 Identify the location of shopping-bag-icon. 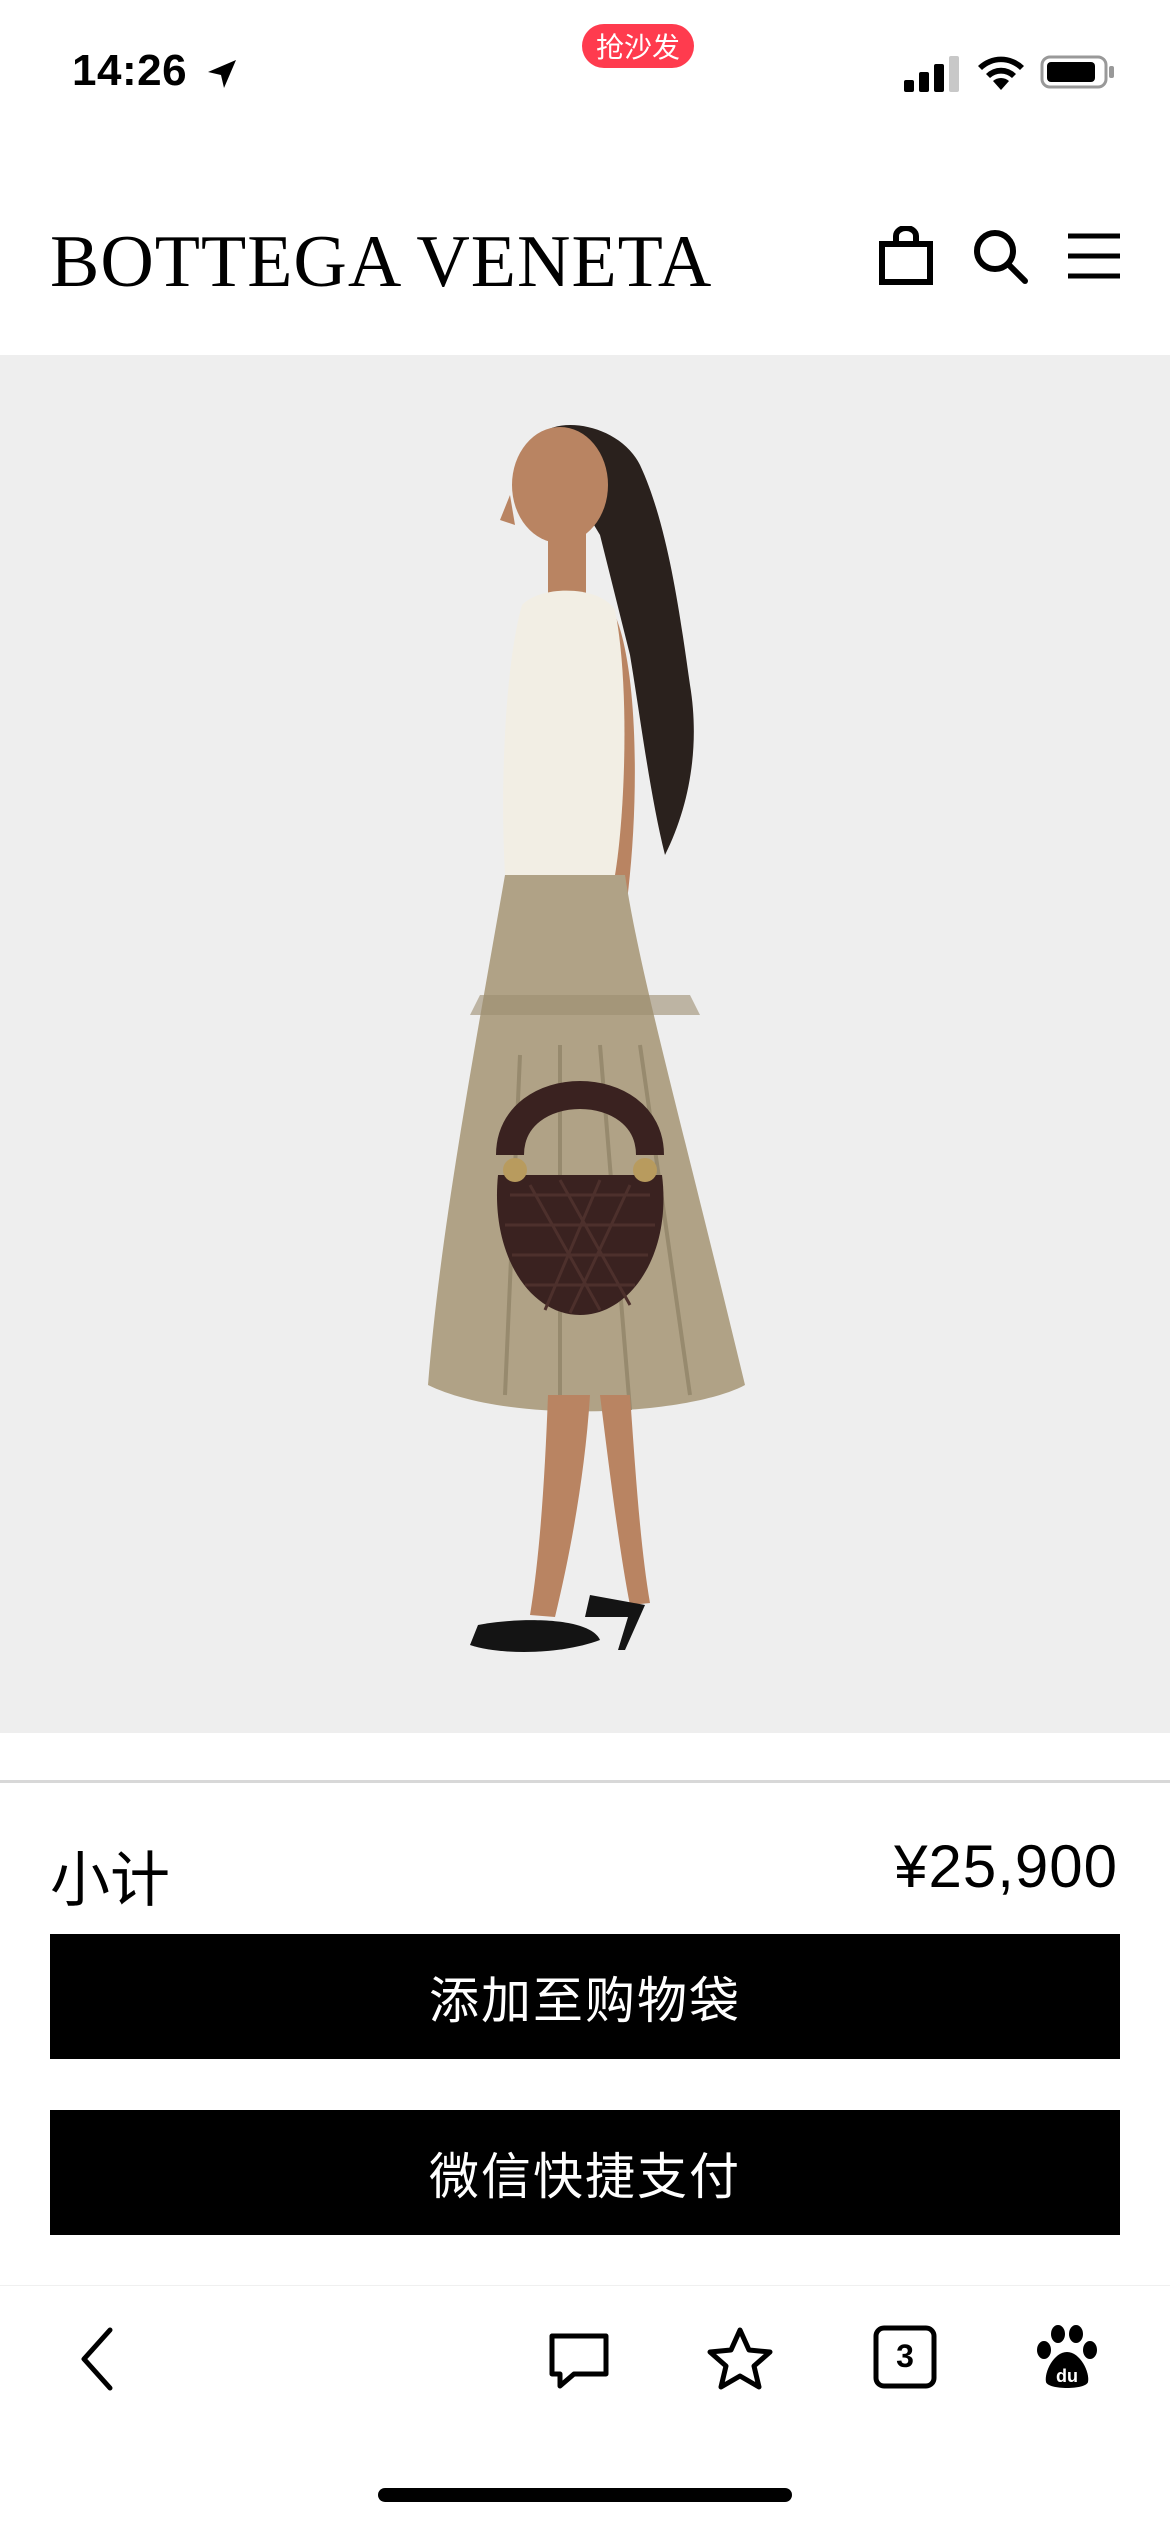
(906, 256).